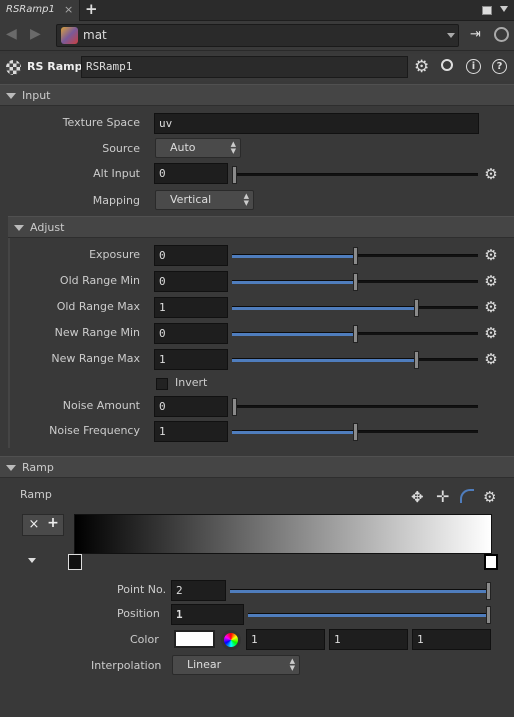  Describe the element at coordinates (191, 333) in the screenshot. I see `new-range-min-field: 0` at that location.